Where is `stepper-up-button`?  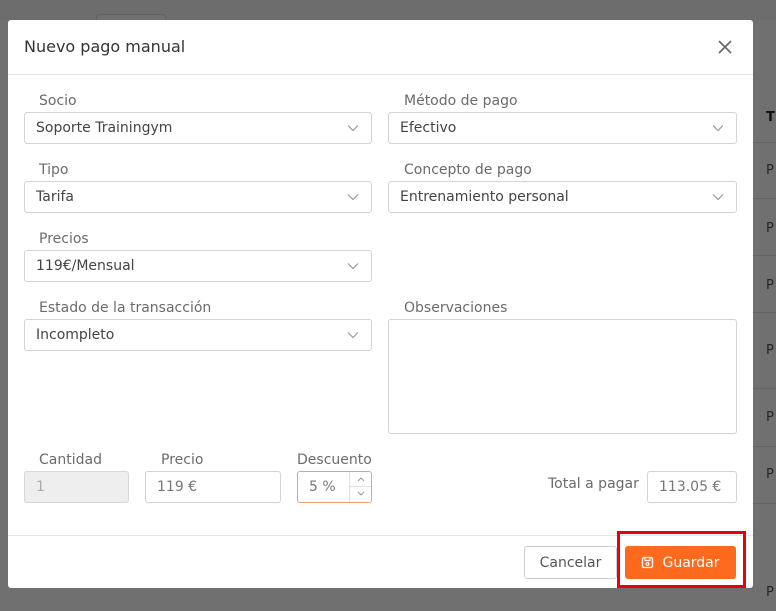 stepper-up-button is located at coordinates (360, 479).